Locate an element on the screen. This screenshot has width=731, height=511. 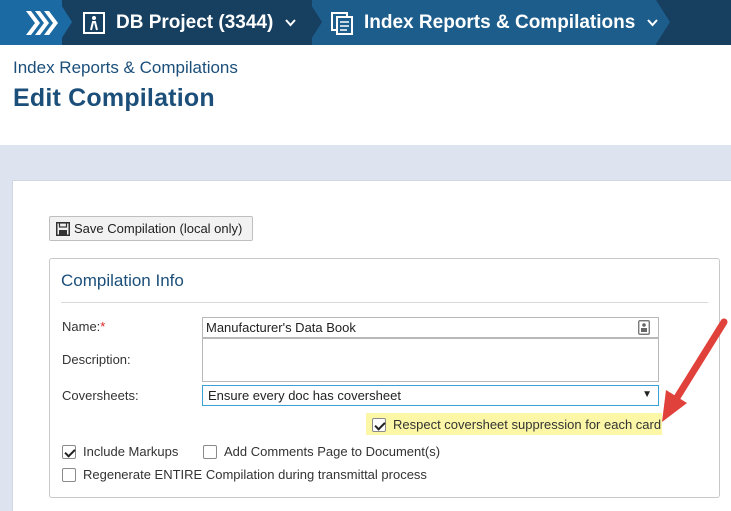
add-comments-label: Add Comments Page to Document(s) is located at coordinates (332, 451).